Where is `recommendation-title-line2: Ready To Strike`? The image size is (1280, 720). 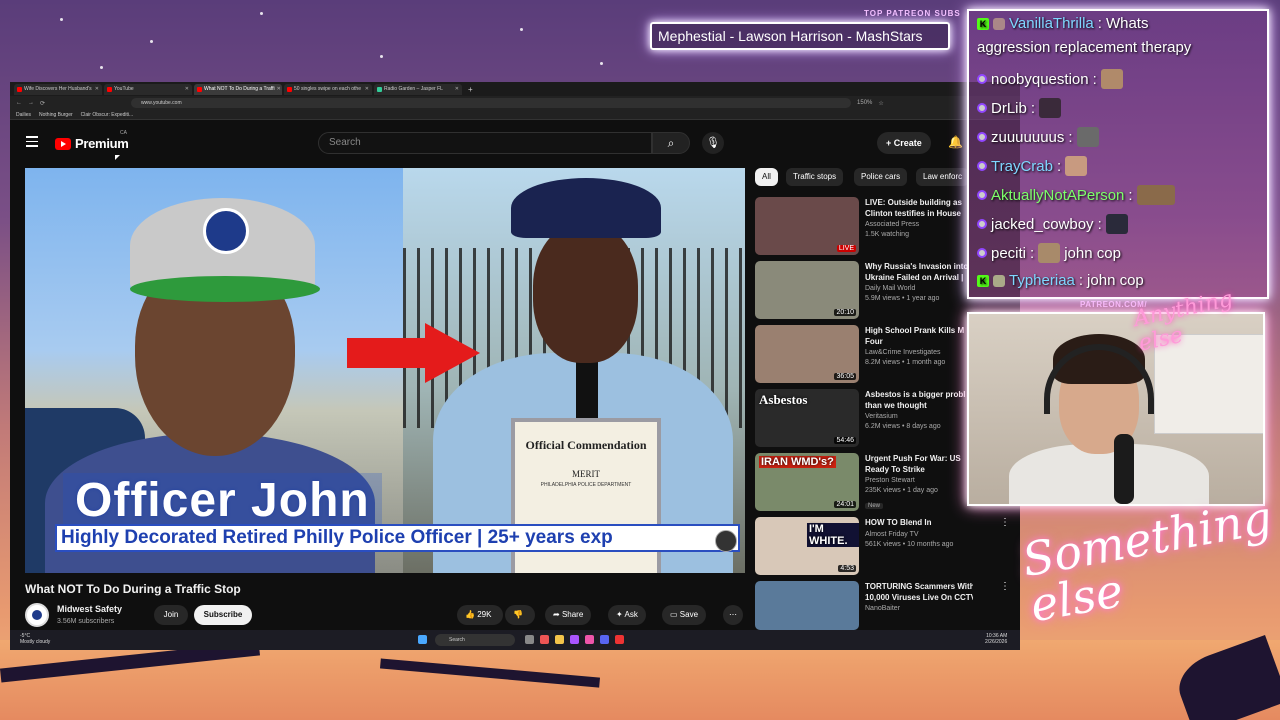
recommendation-title-line2: Ready To Strike is located at coordinates (919, 469).